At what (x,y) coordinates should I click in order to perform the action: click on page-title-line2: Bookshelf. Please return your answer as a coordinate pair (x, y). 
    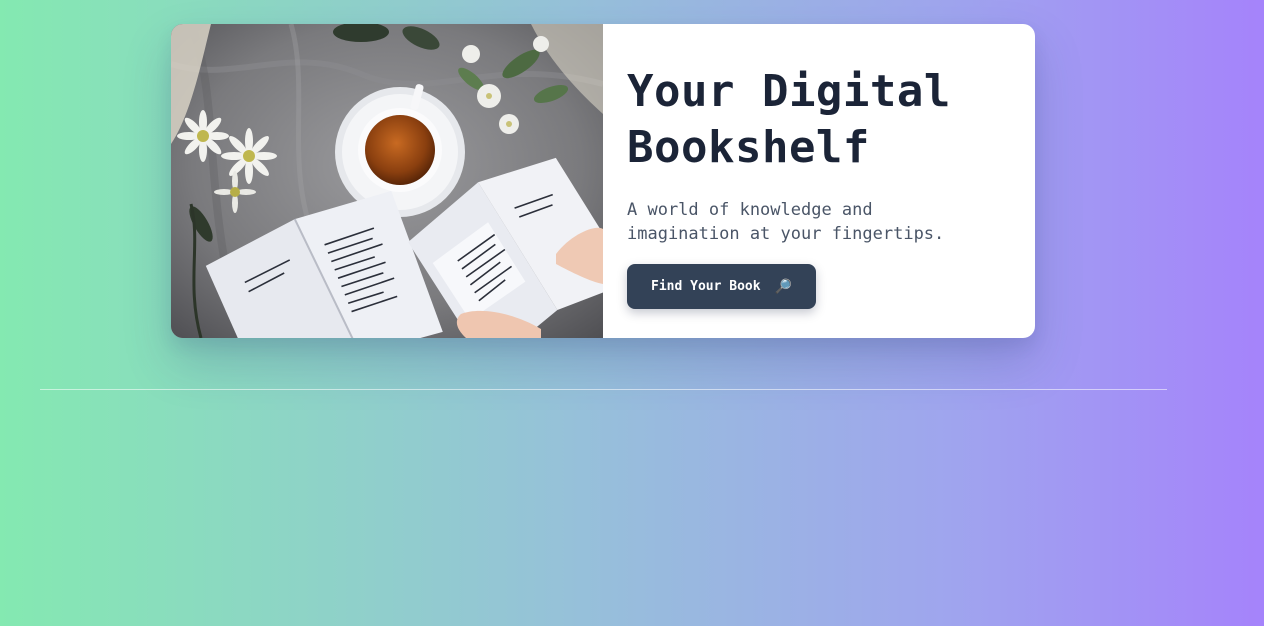
    Looking at the image, I should click on (748, 147).